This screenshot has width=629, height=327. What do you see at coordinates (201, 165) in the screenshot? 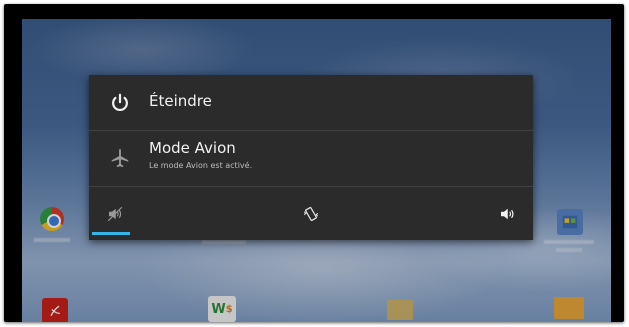
I see `airplane-mode-status: Le mode Avion est activé.` at bounding box center [201, 165].